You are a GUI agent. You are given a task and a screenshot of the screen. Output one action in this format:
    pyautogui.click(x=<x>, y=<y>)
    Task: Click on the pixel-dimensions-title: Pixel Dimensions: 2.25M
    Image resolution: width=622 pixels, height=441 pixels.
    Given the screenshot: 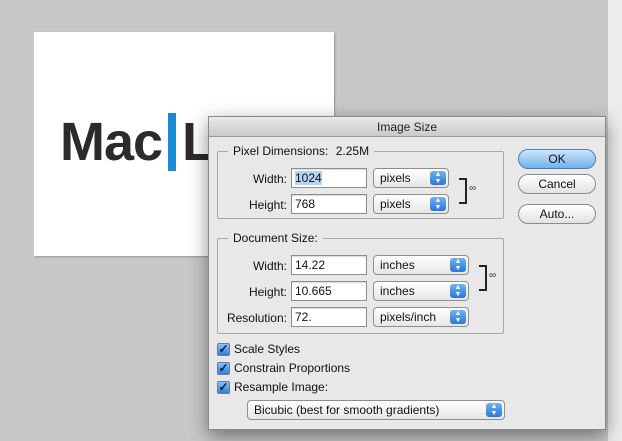 What is the action you would take?
    pyautogui.click(x=301, y=151)
    